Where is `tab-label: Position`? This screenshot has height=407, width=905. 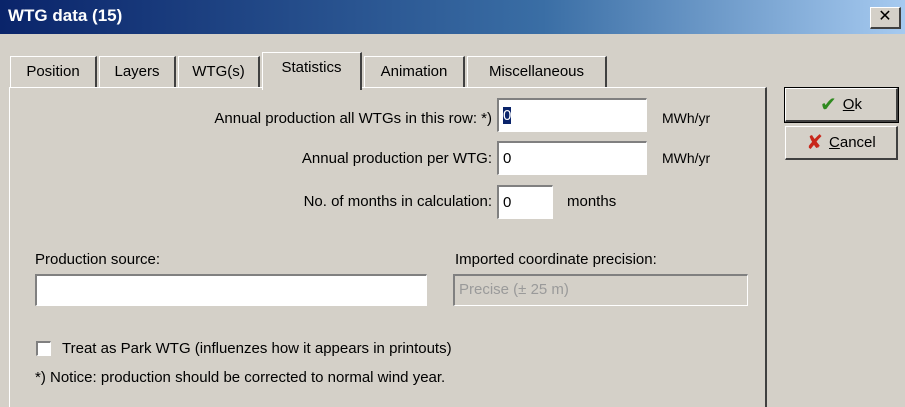 tab-label: Position is located at coordinates (53, 71).